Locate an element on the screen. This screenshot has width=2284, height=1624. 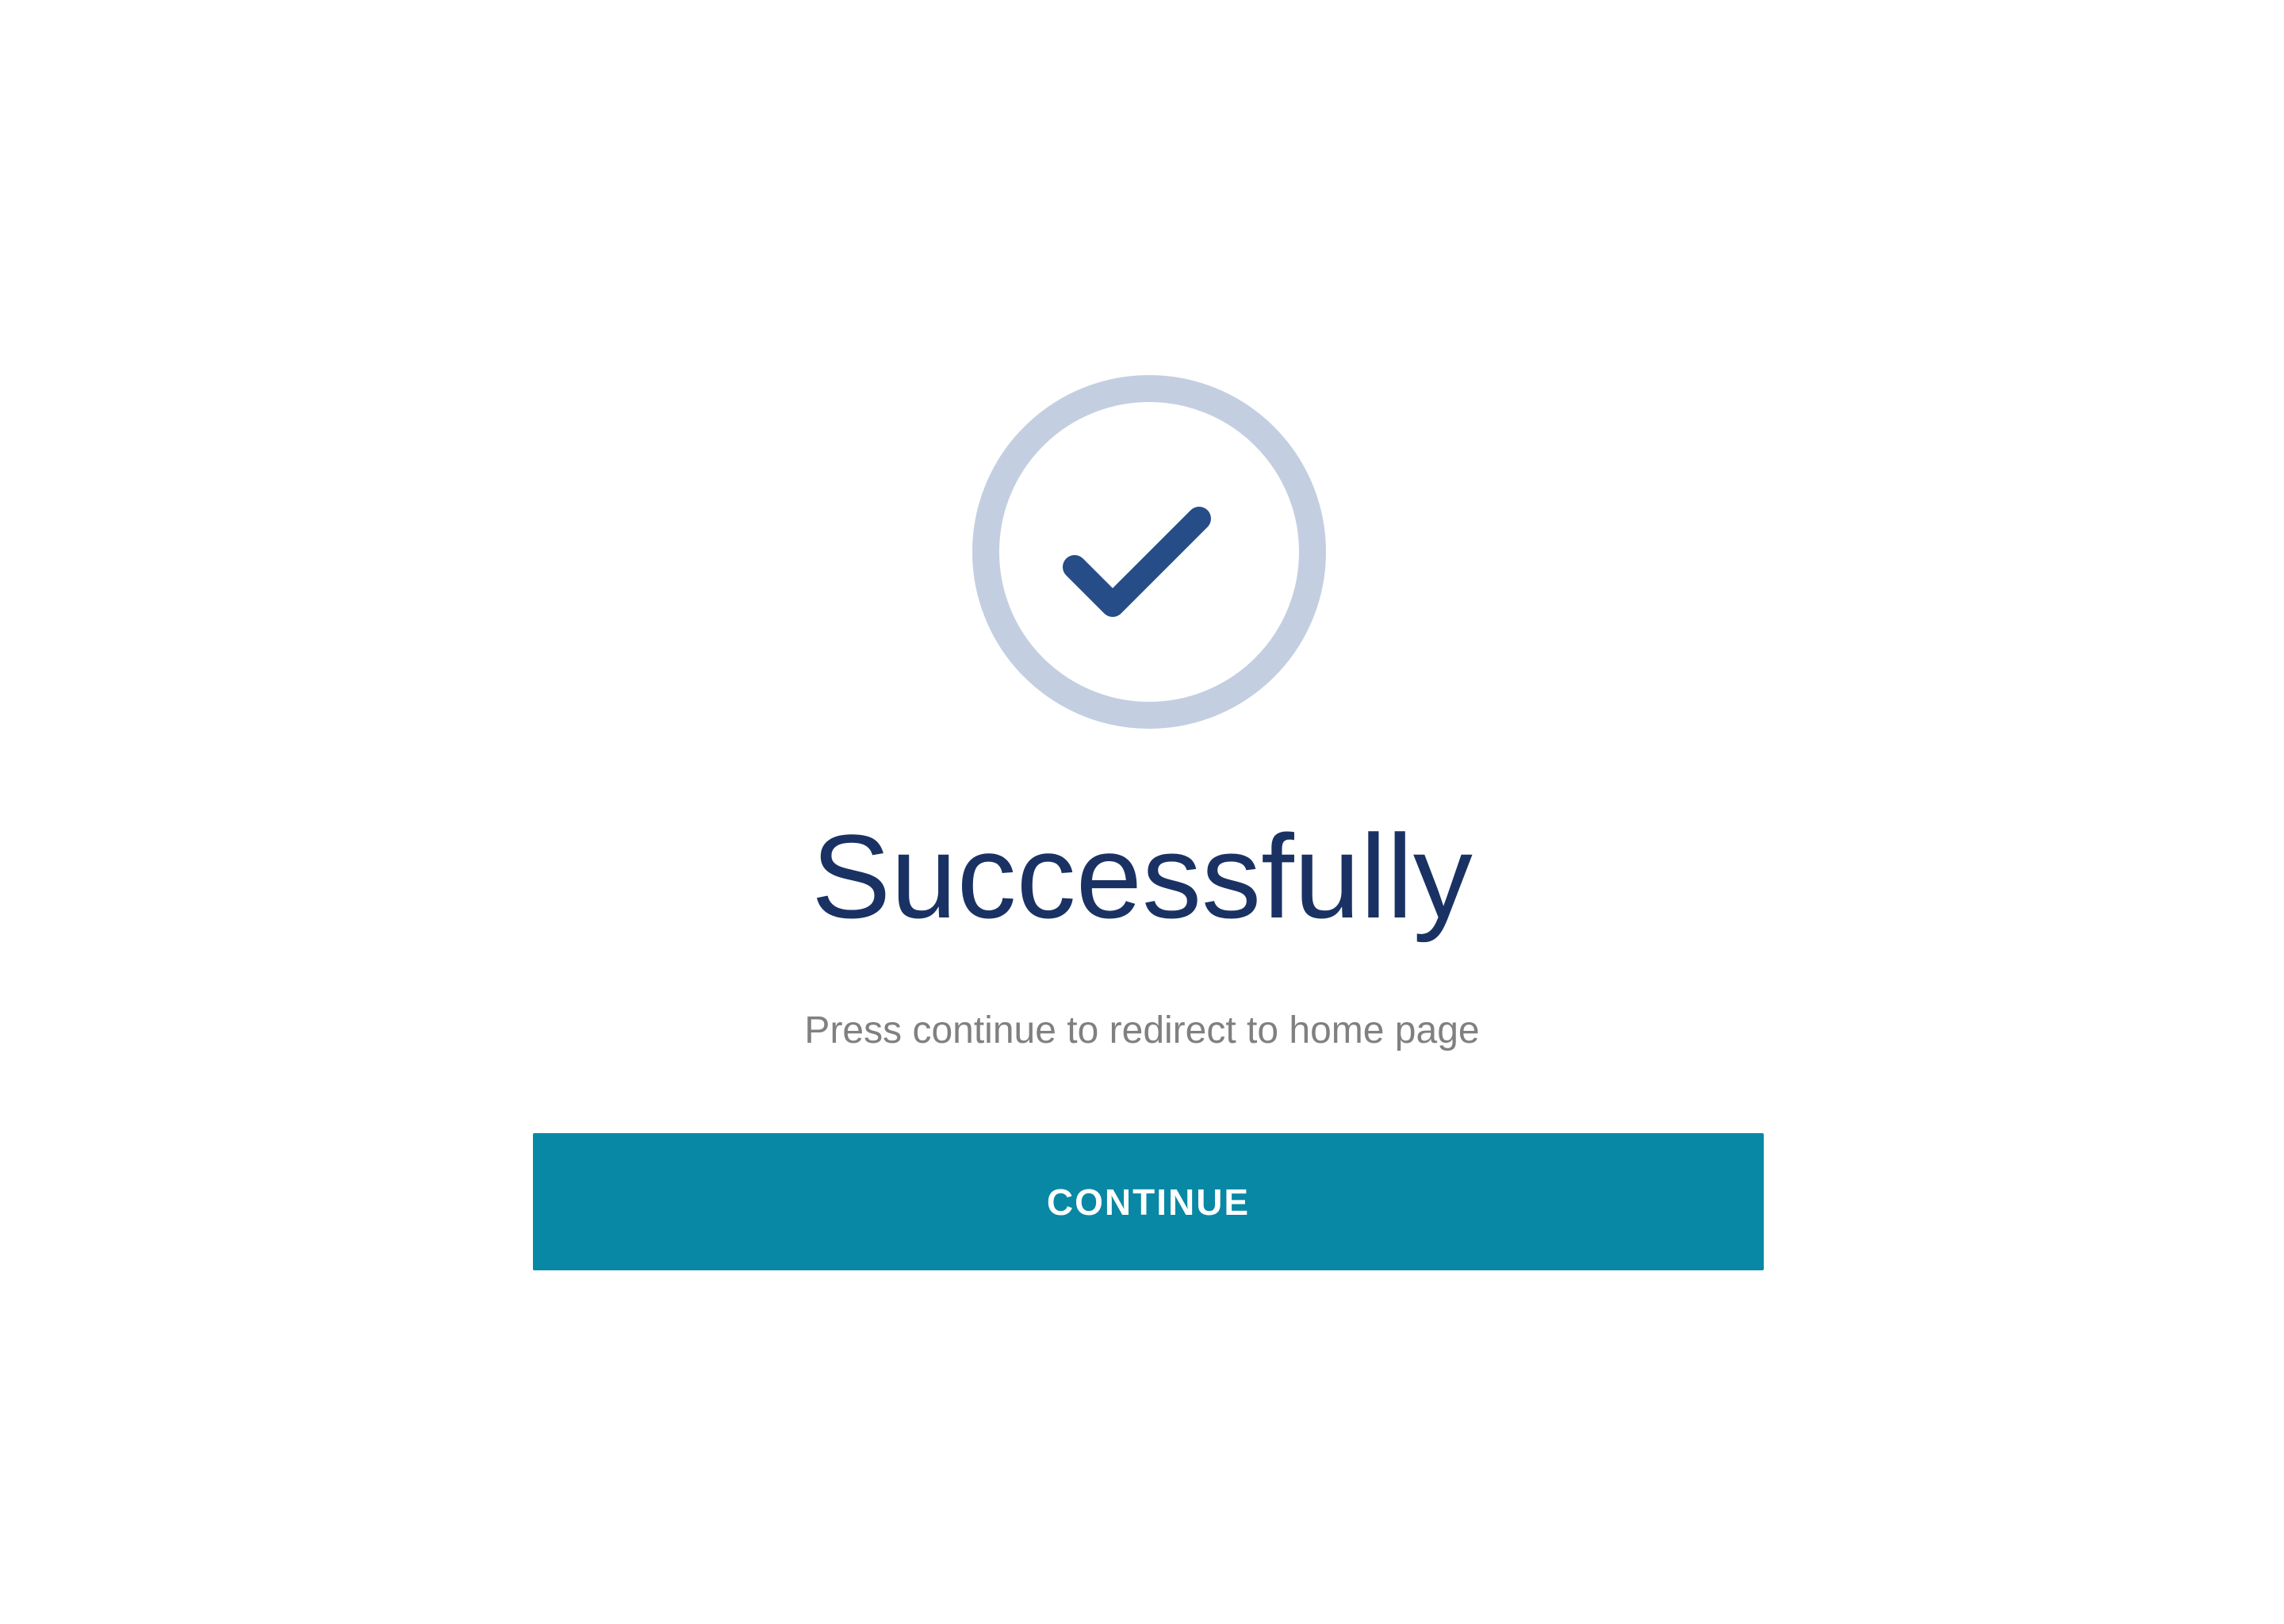
continue-button-label: CONTINUE is located at coordinates (1148, 1202).